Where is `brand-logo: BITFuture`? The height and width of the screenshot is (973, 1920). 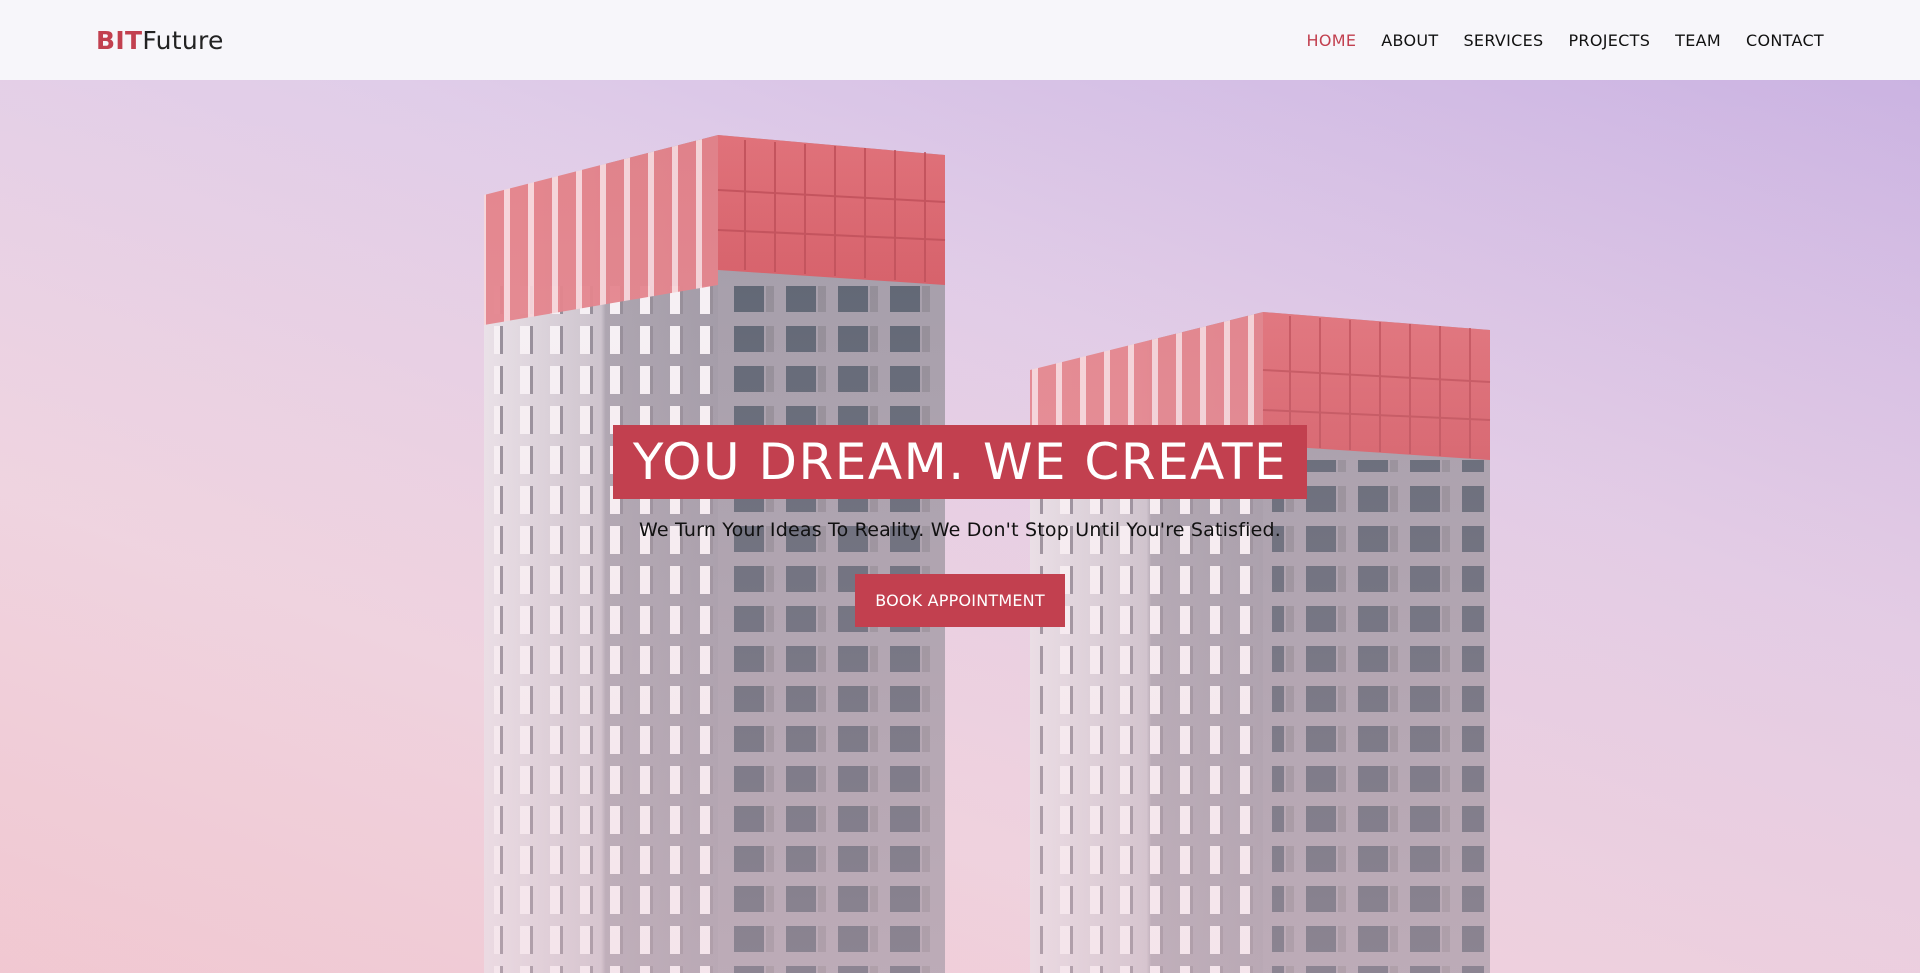 brand-logo: BITFuture is located at coordinates (160, 40).